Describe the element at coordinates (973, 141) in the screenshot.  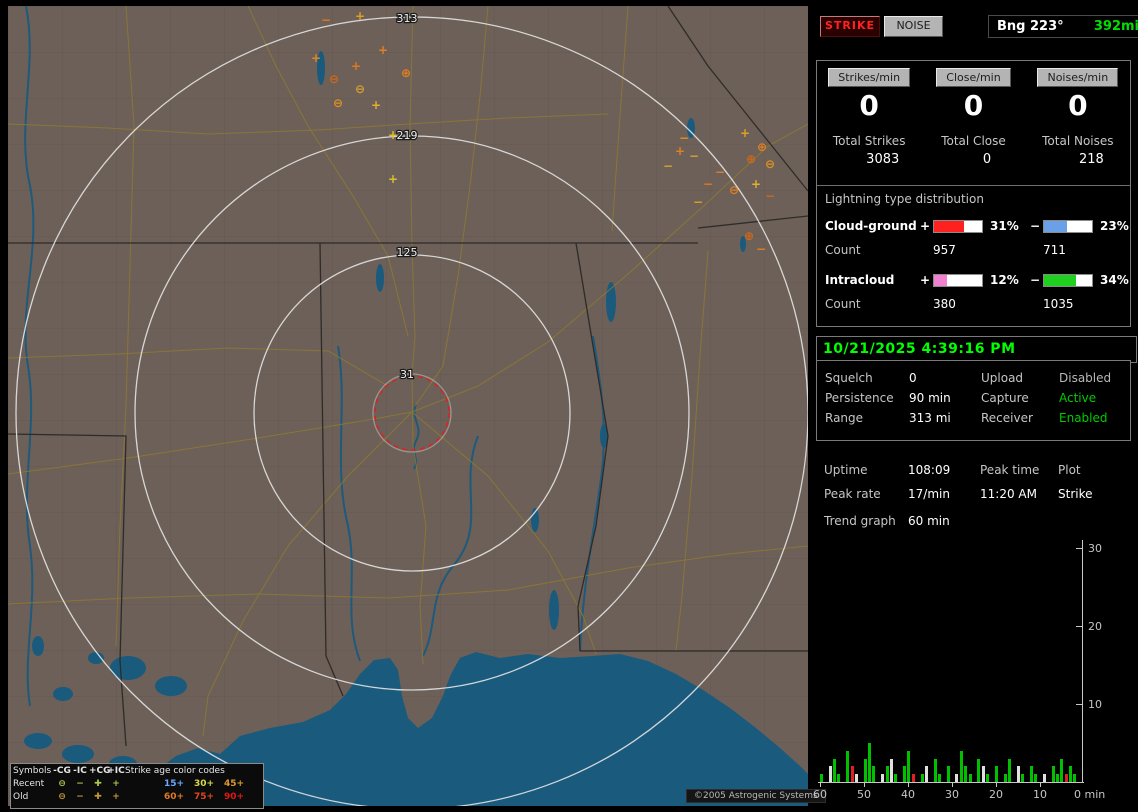
I see `total-close-label: Total Close` at that location.